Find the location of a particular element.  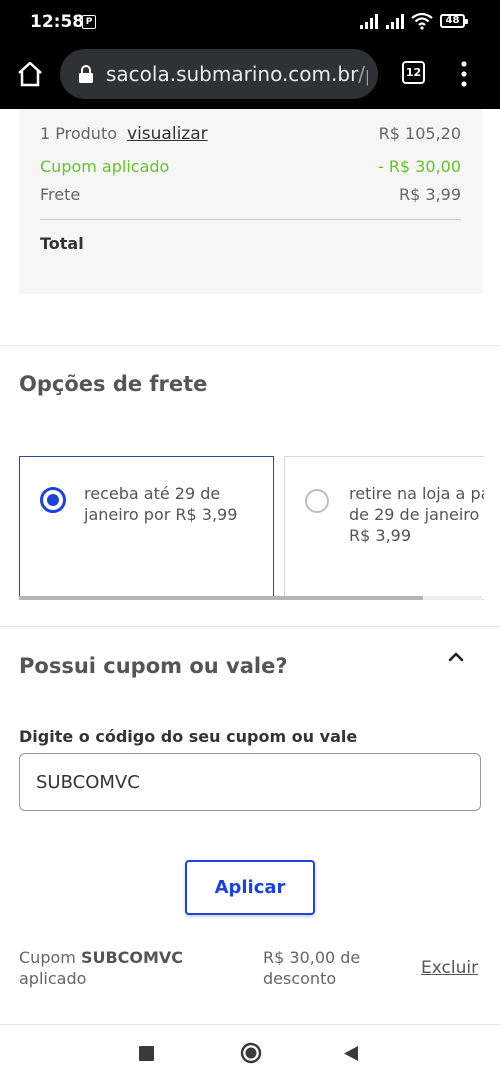

battery-level: 48 is located at coordinates (452, 20).